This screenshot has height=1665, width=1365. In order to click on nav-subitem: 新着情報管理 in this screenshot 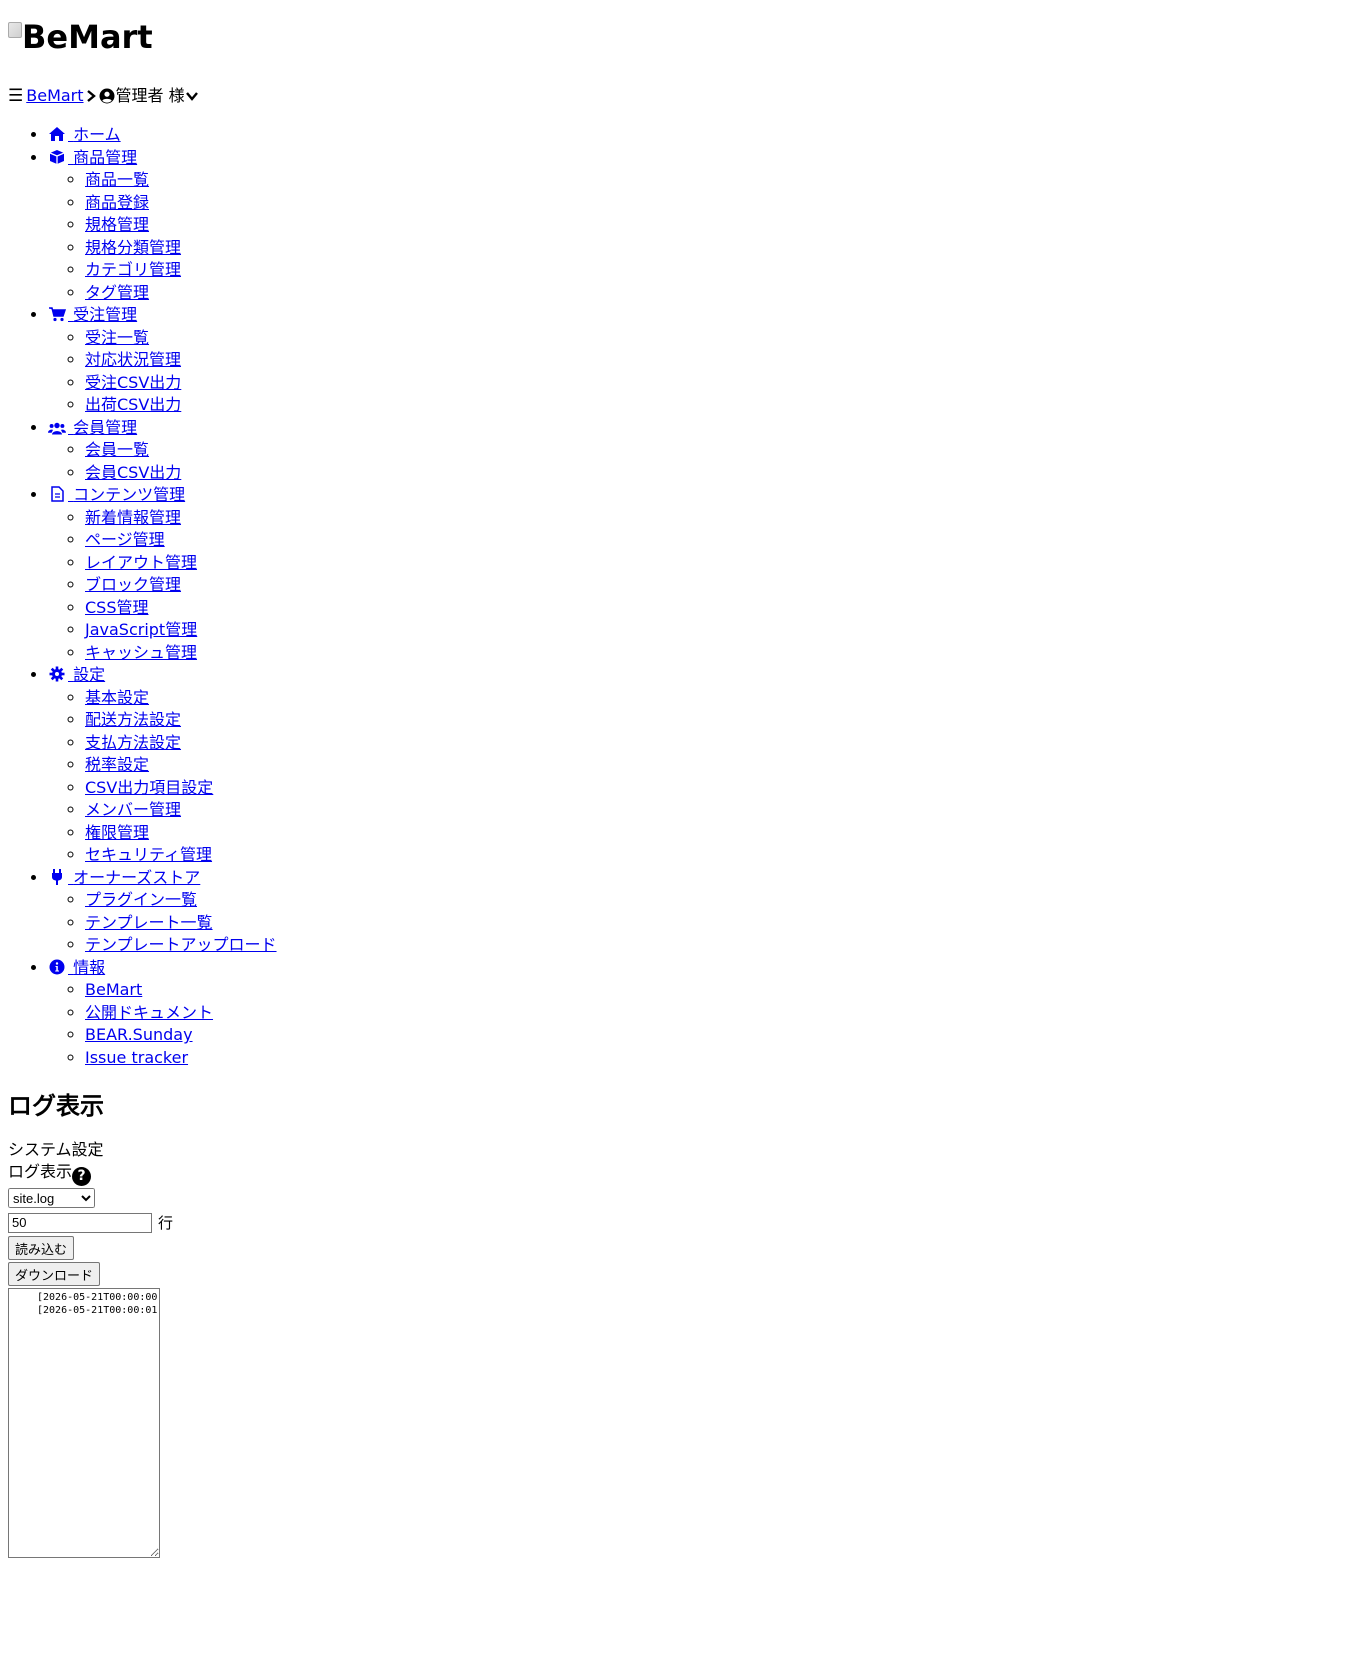, I will do `click(721, 518)`.